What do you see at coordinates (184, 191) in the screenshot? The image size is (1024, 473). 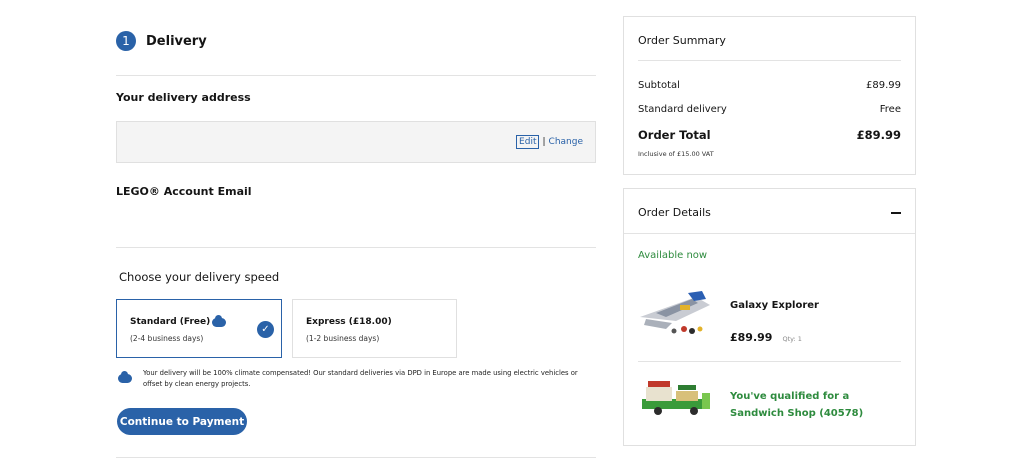 I see `account-email-label: LEGO® Account Email` at bounding box center [184, 191].